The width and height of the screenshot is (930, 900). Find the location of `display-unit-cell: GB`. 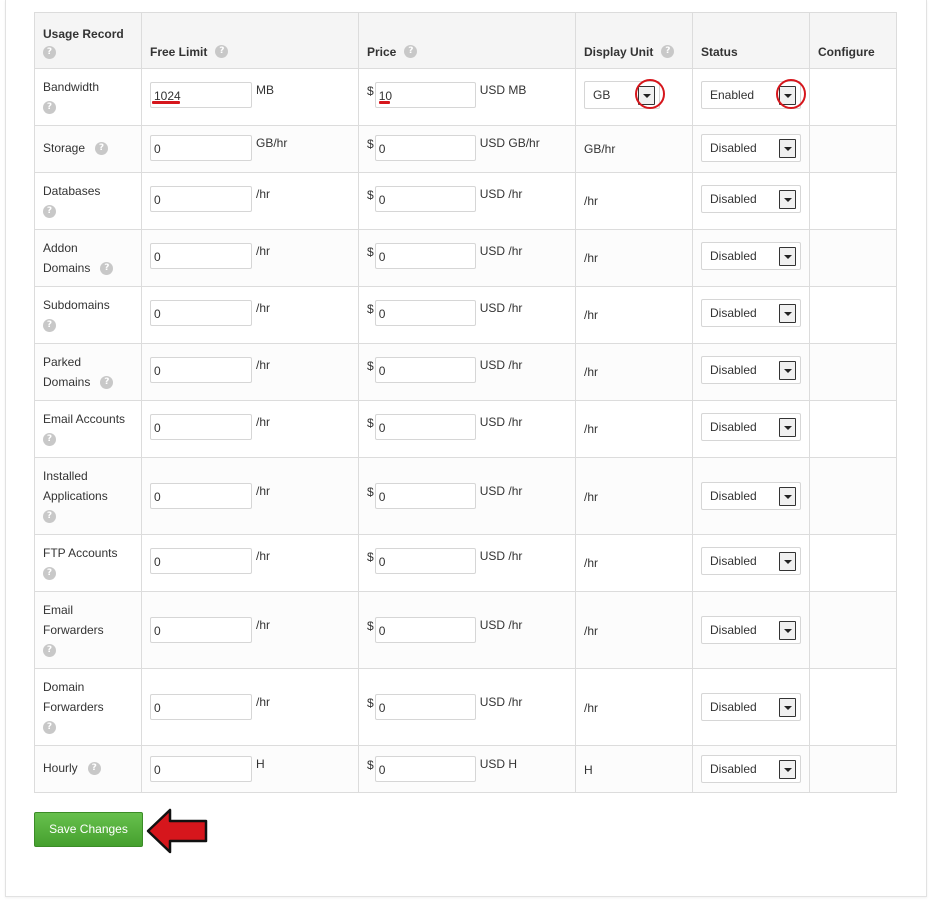

display-unit-cell: GB is located at coordinates (634, 97).